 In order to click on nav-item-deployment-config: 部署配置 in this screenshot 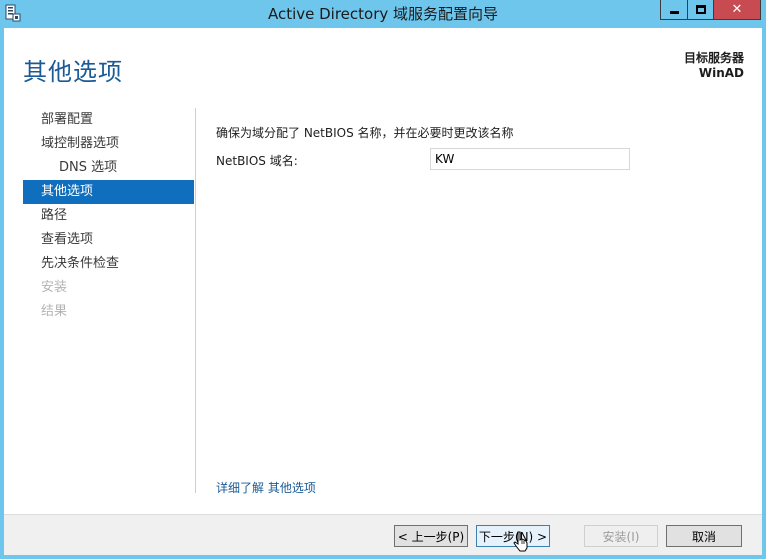, I will do `click(108, 120)`.